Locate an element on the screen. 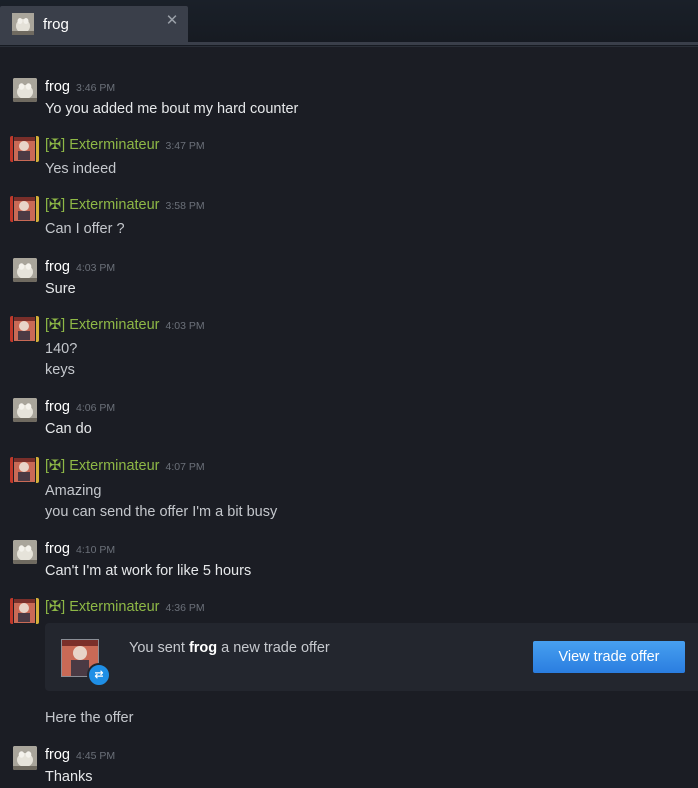  close-icon: ✕ is located at coordinates (172, 21).